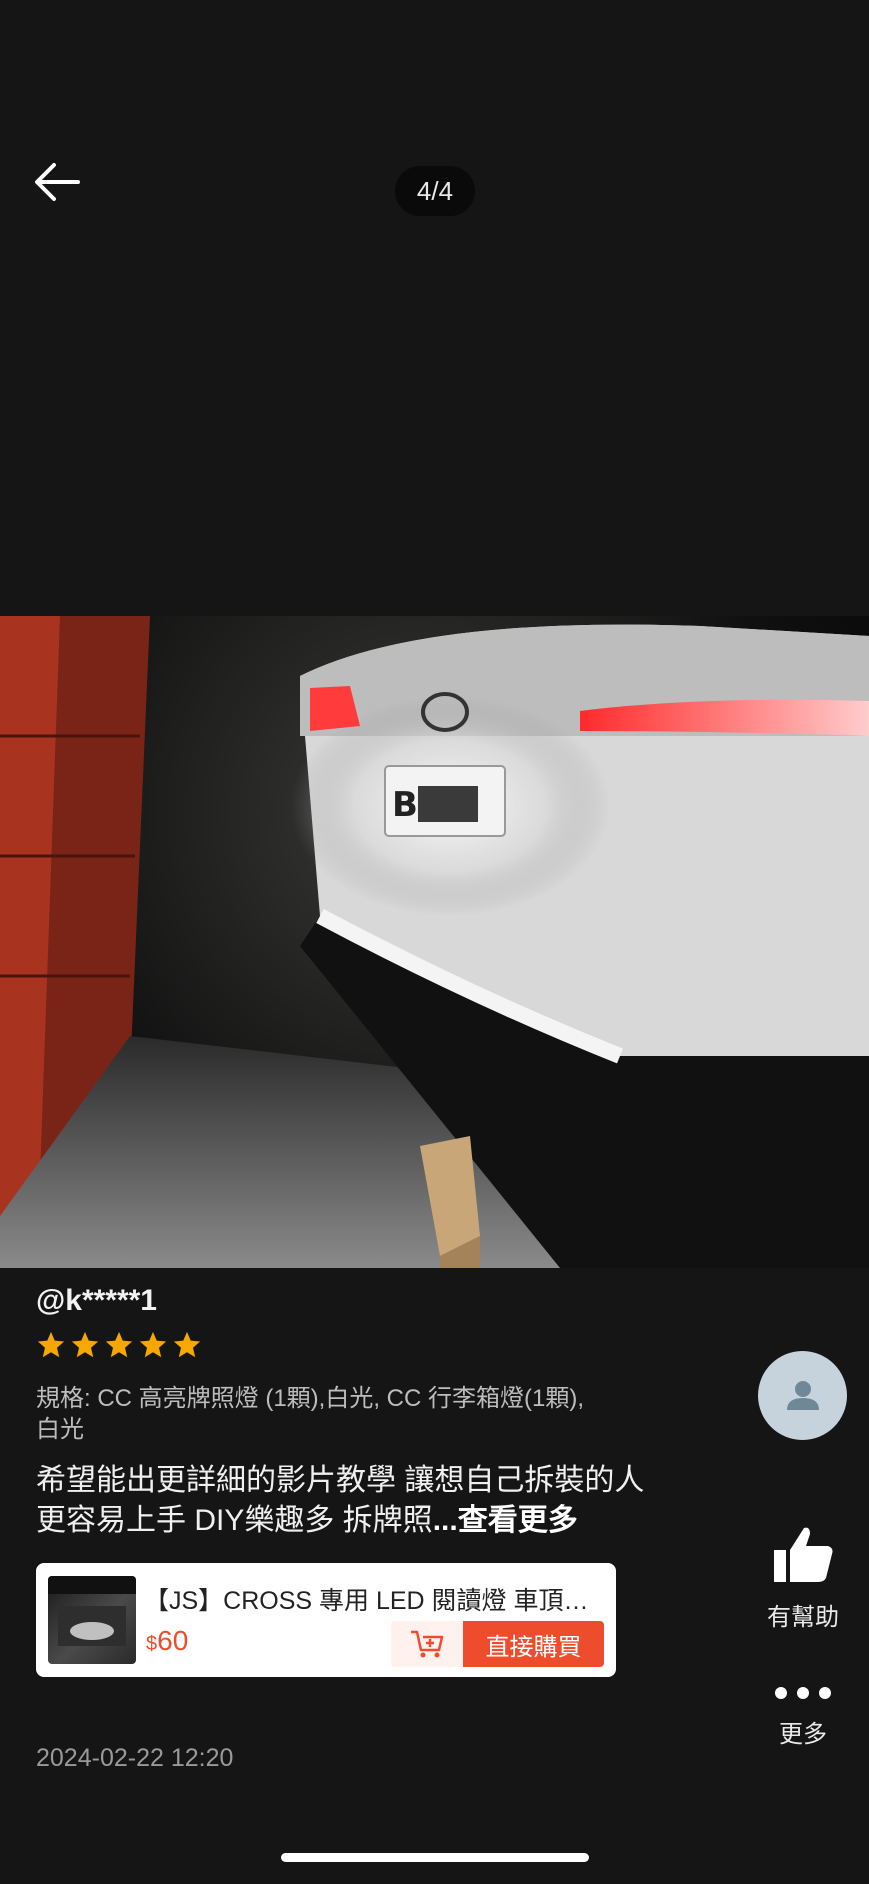 The height and width of the screenshot is (1884, 869). What do you see at coordinates (374, 1601) in the screenshot?
I see `product-name: 【JS】CROSS 專用 LED 閱讀燈 車頂燈 室內燈` at bounding box center [374, 1601].